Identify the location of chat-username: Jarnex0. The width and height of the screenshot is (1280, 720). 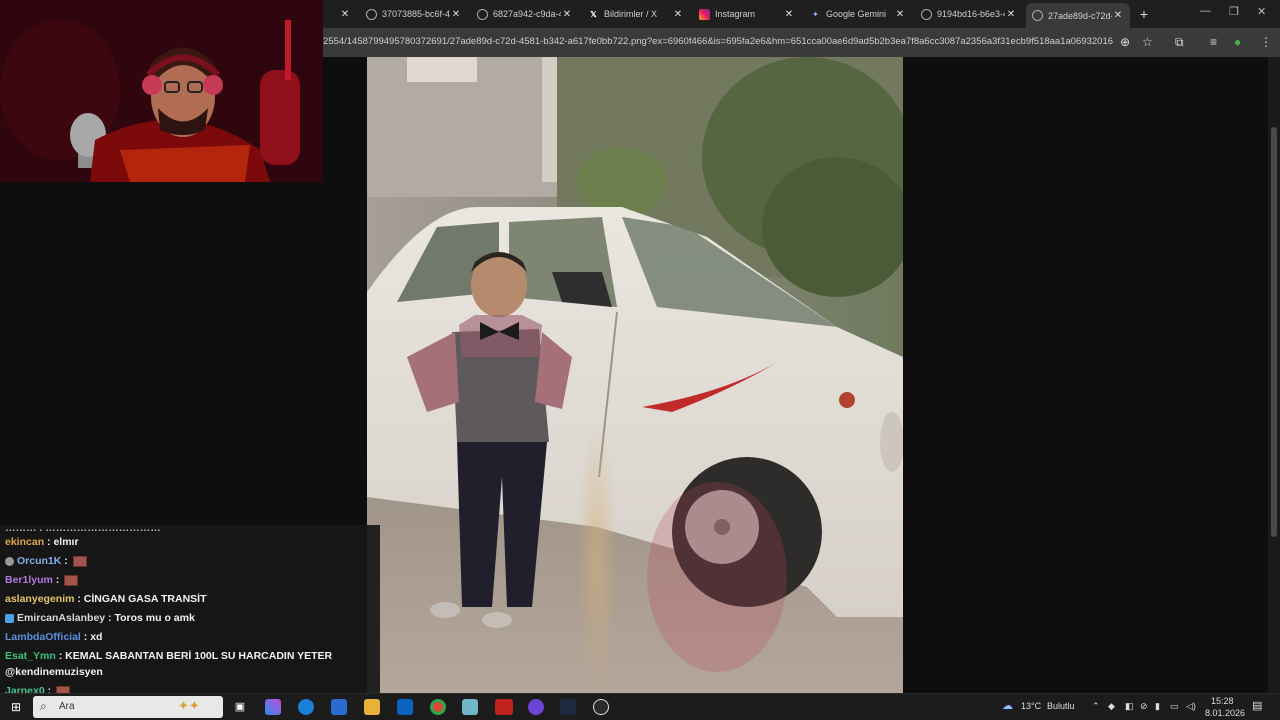
(25, 689).